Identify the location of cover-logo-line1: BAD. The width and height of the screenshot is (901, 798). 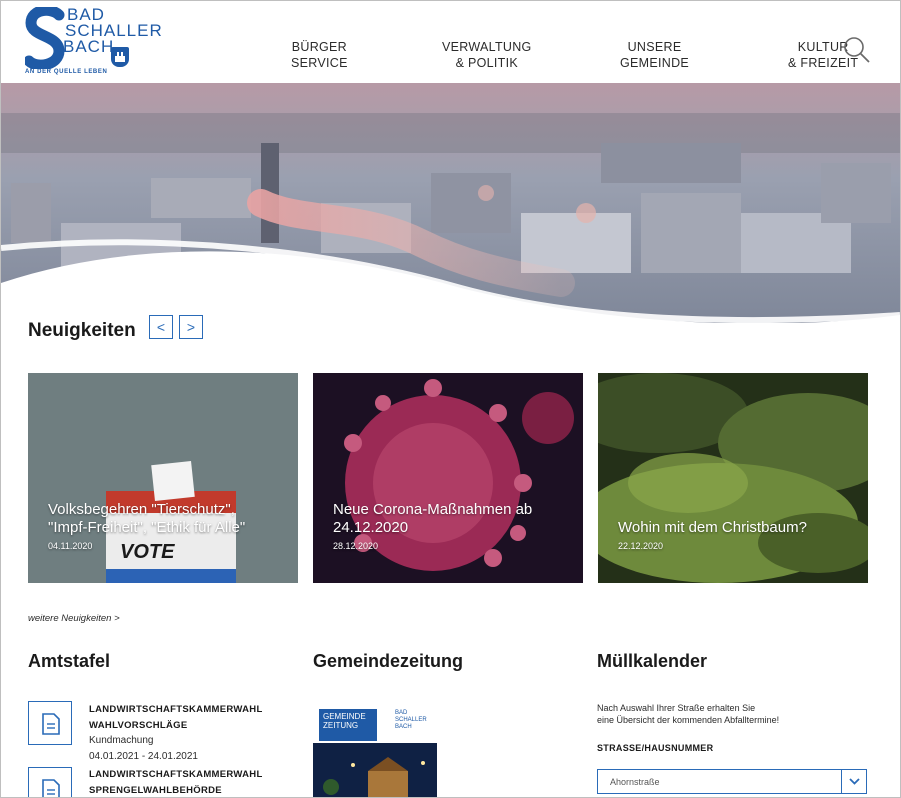
(401, 713).